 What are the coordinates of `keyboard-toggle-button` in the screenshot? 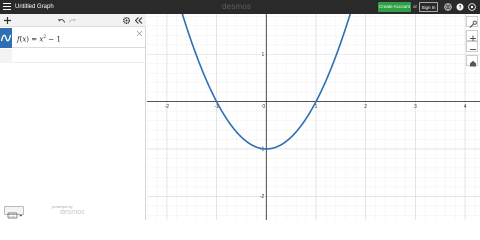 It's located at (14, 212).